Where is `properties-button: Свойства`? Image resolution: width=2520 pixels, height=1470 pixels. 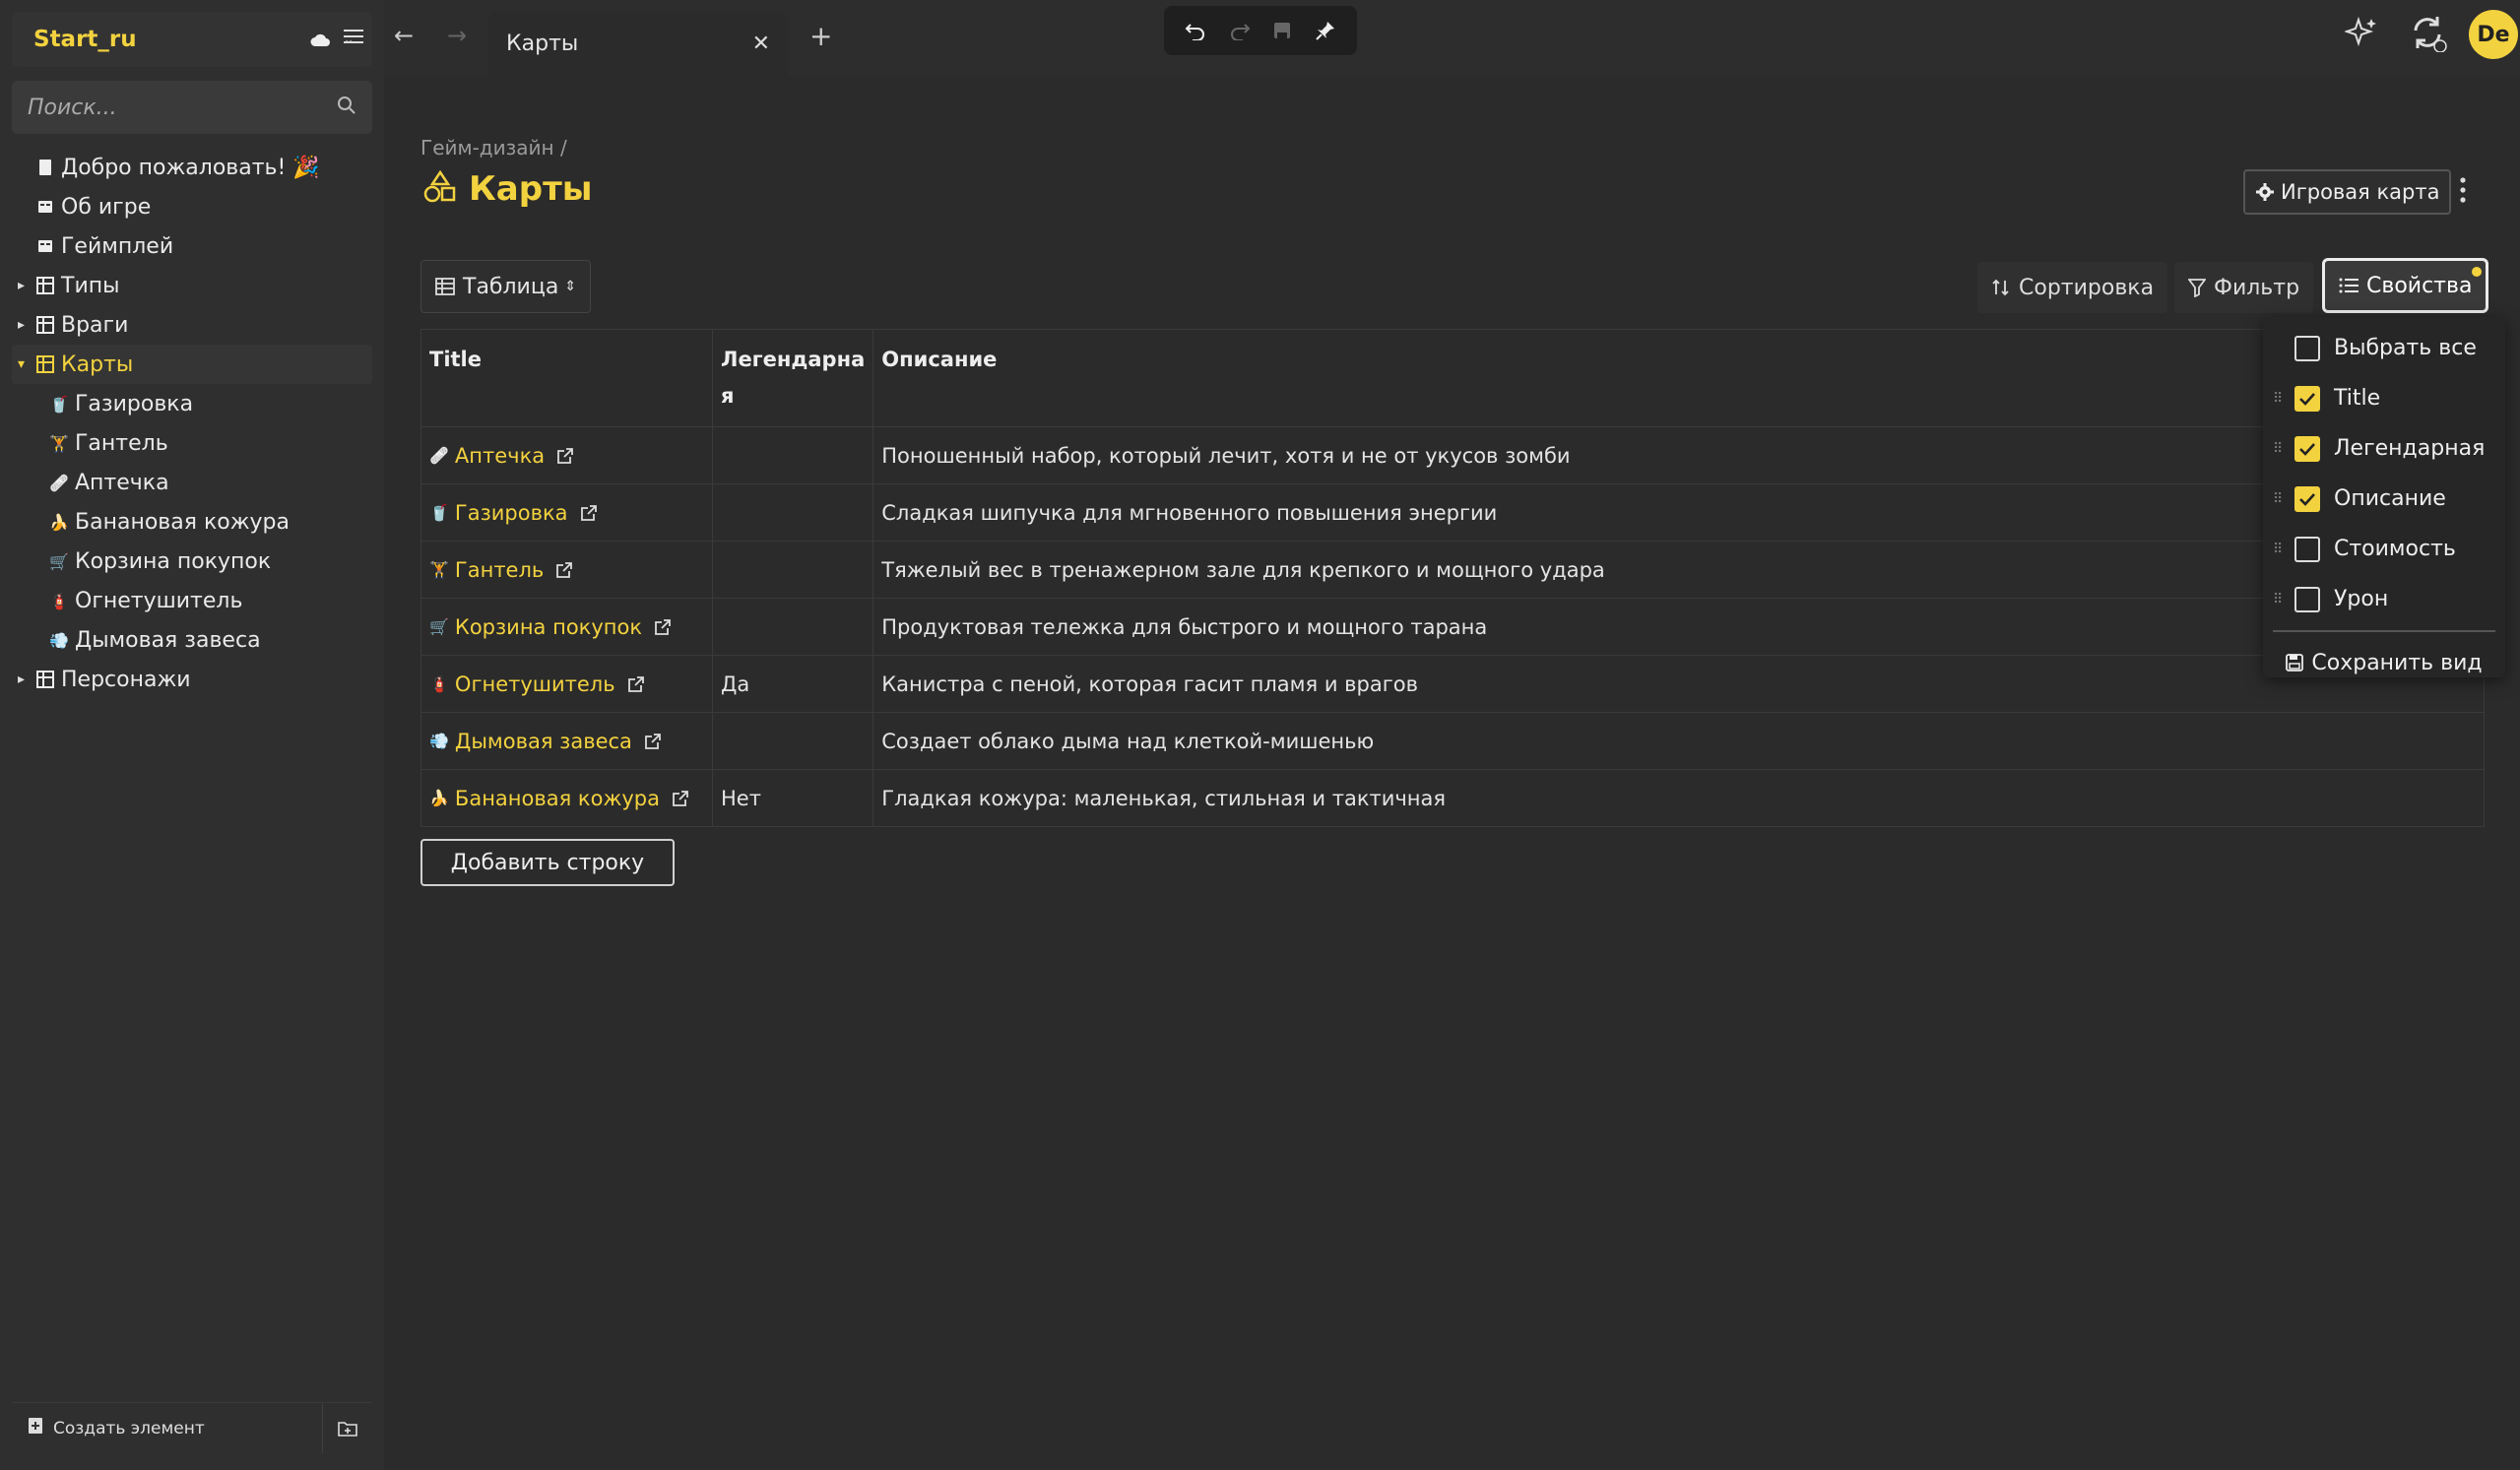
properties-button: Свойства is located at coordinates (2405, 285).